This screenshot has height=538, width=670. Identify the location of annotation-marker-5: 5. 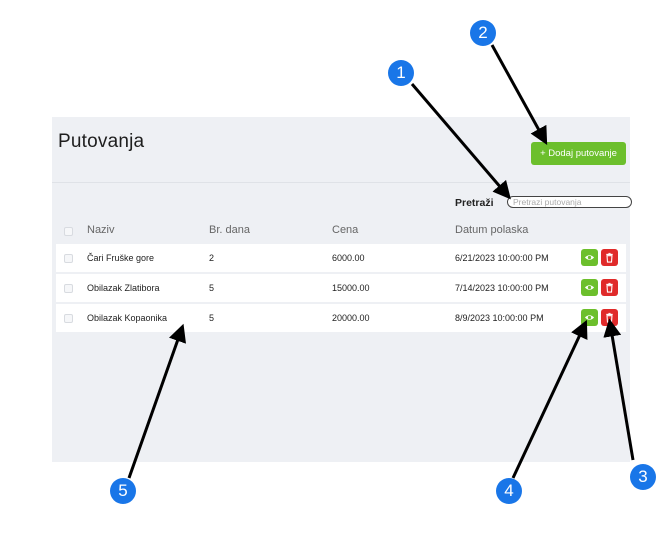
(123, 491).